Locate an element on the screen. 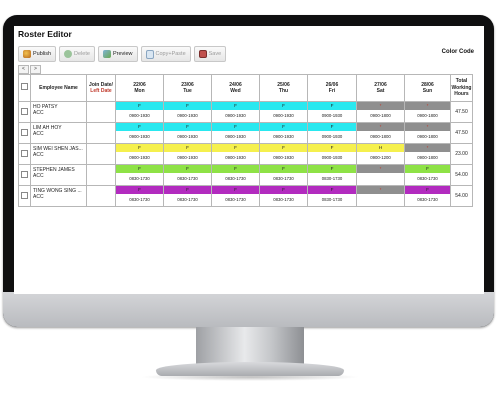 The width and height of the screenshot is (500, 400). delete-button: Delete is located at coordinates (77, 54).